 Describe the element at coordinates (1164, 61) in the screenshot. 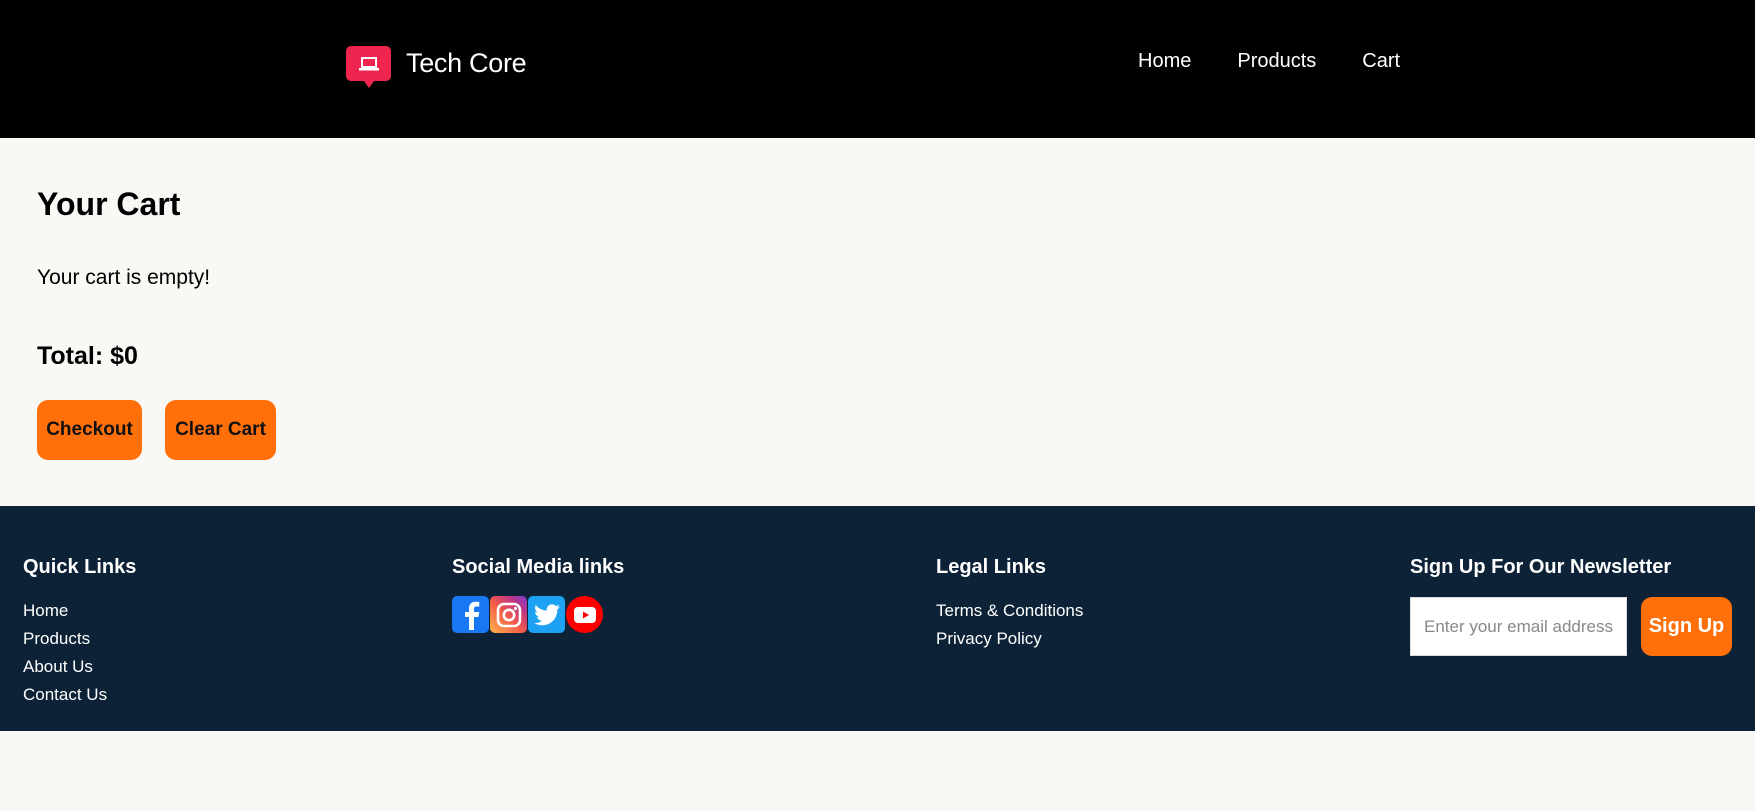

I see `nav-home: Home` at that location.